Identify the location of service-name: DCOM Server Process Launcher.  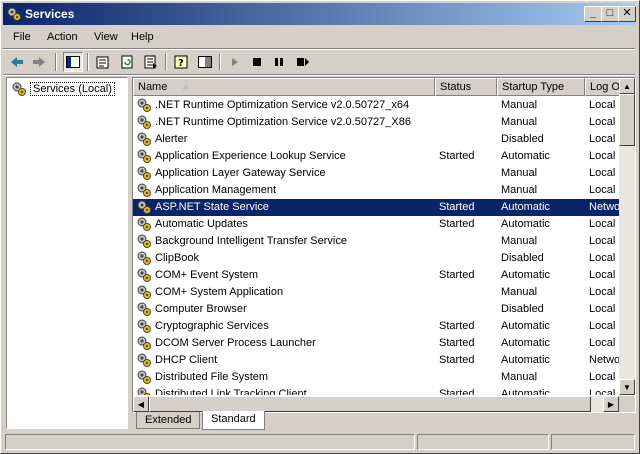
(235, 343).